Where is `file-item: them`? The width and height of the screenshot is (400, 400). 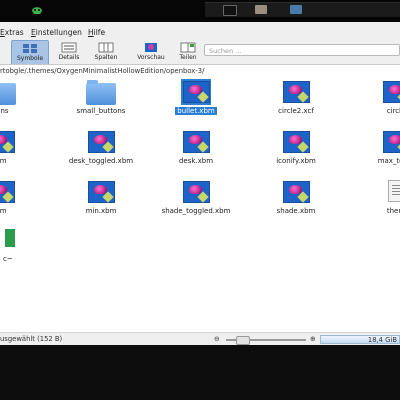
file-item: them is located at coordinates (375, 197).